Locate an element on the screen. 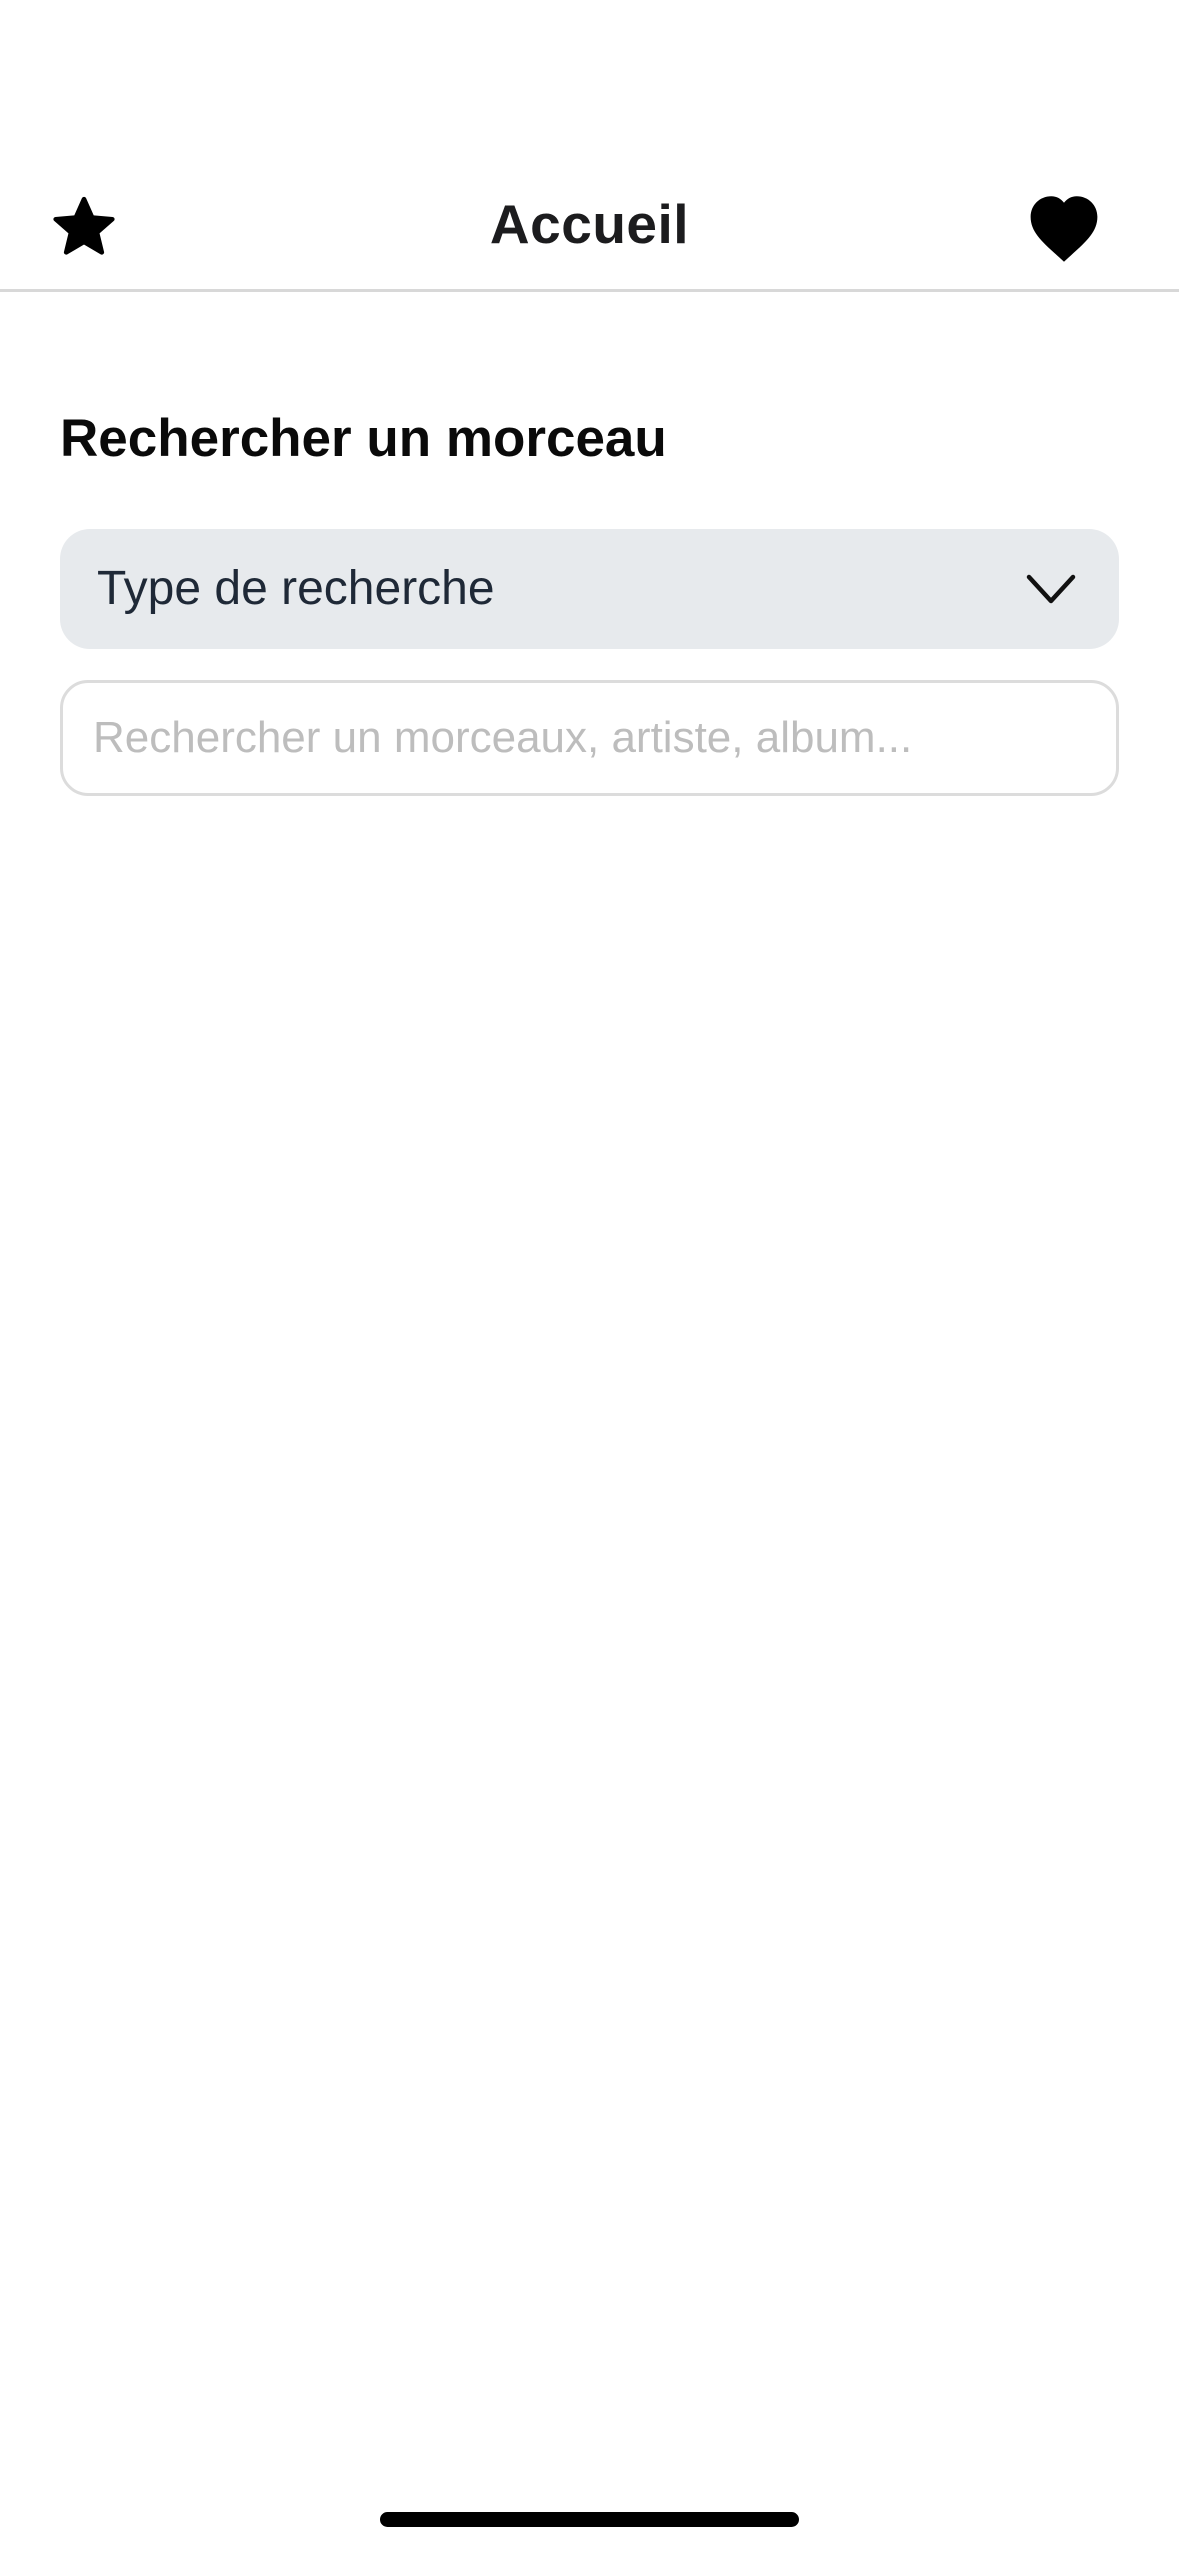 This screenshot has width=1179, height=2556. home-indicator is located at coordinates (589, 2519).